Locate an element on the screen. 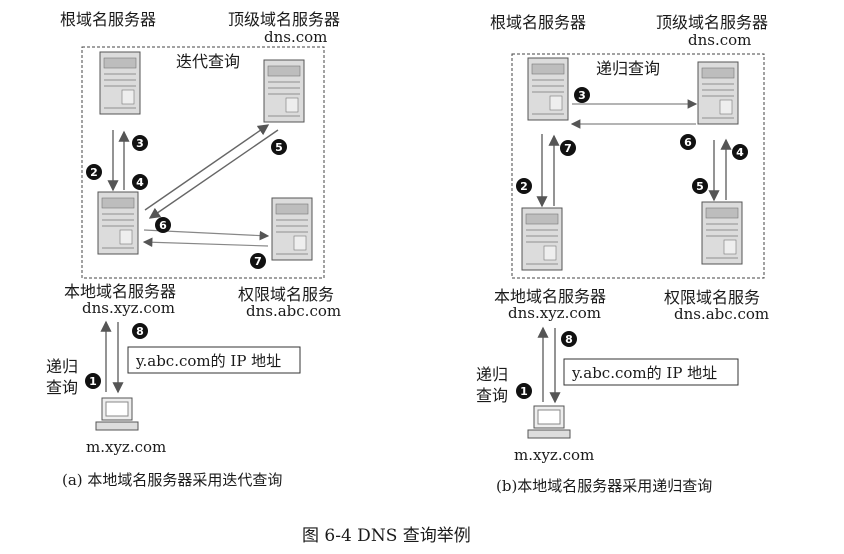 The height and width of the screenshot is (554, 844). tld-server-icon is located at coordinates (284, 91).